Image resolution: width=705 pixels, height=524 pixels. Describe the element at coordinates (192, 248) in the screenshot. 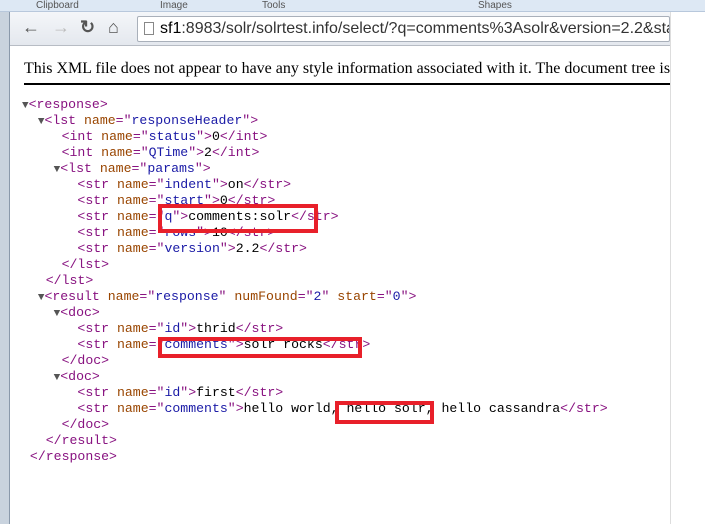

I see `xml-attr-value: version` at that location.